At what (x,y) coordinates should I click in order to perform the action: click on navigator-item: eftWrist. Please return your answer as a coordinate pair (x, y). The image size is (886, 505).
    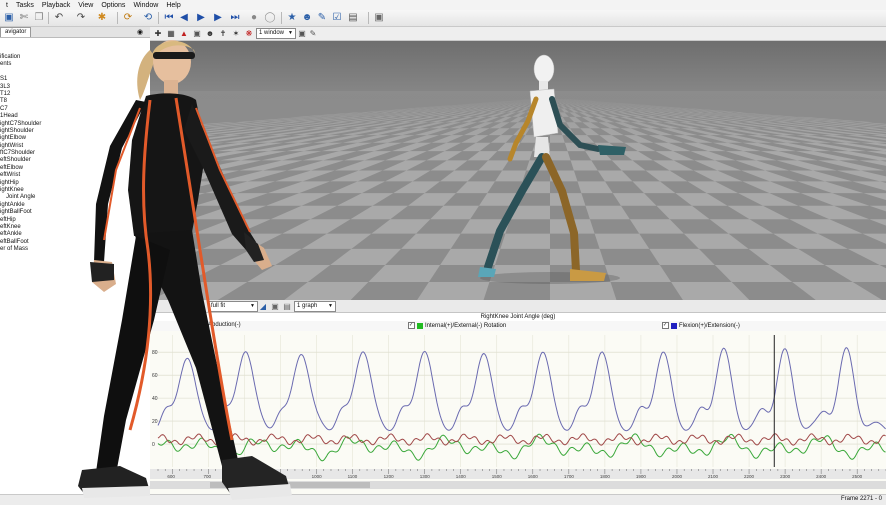
    Looking at the image, I should click on (75, 175).